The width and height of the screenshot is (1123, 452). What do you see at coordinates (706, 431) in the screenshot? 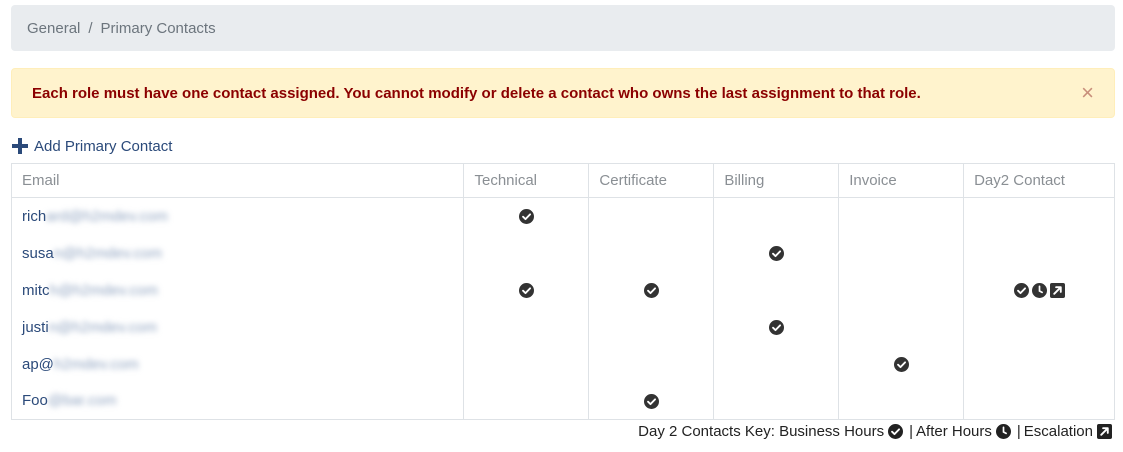
I see `key-prefix: Day 2 Contacts Key:` at bounding box center [706, 431].